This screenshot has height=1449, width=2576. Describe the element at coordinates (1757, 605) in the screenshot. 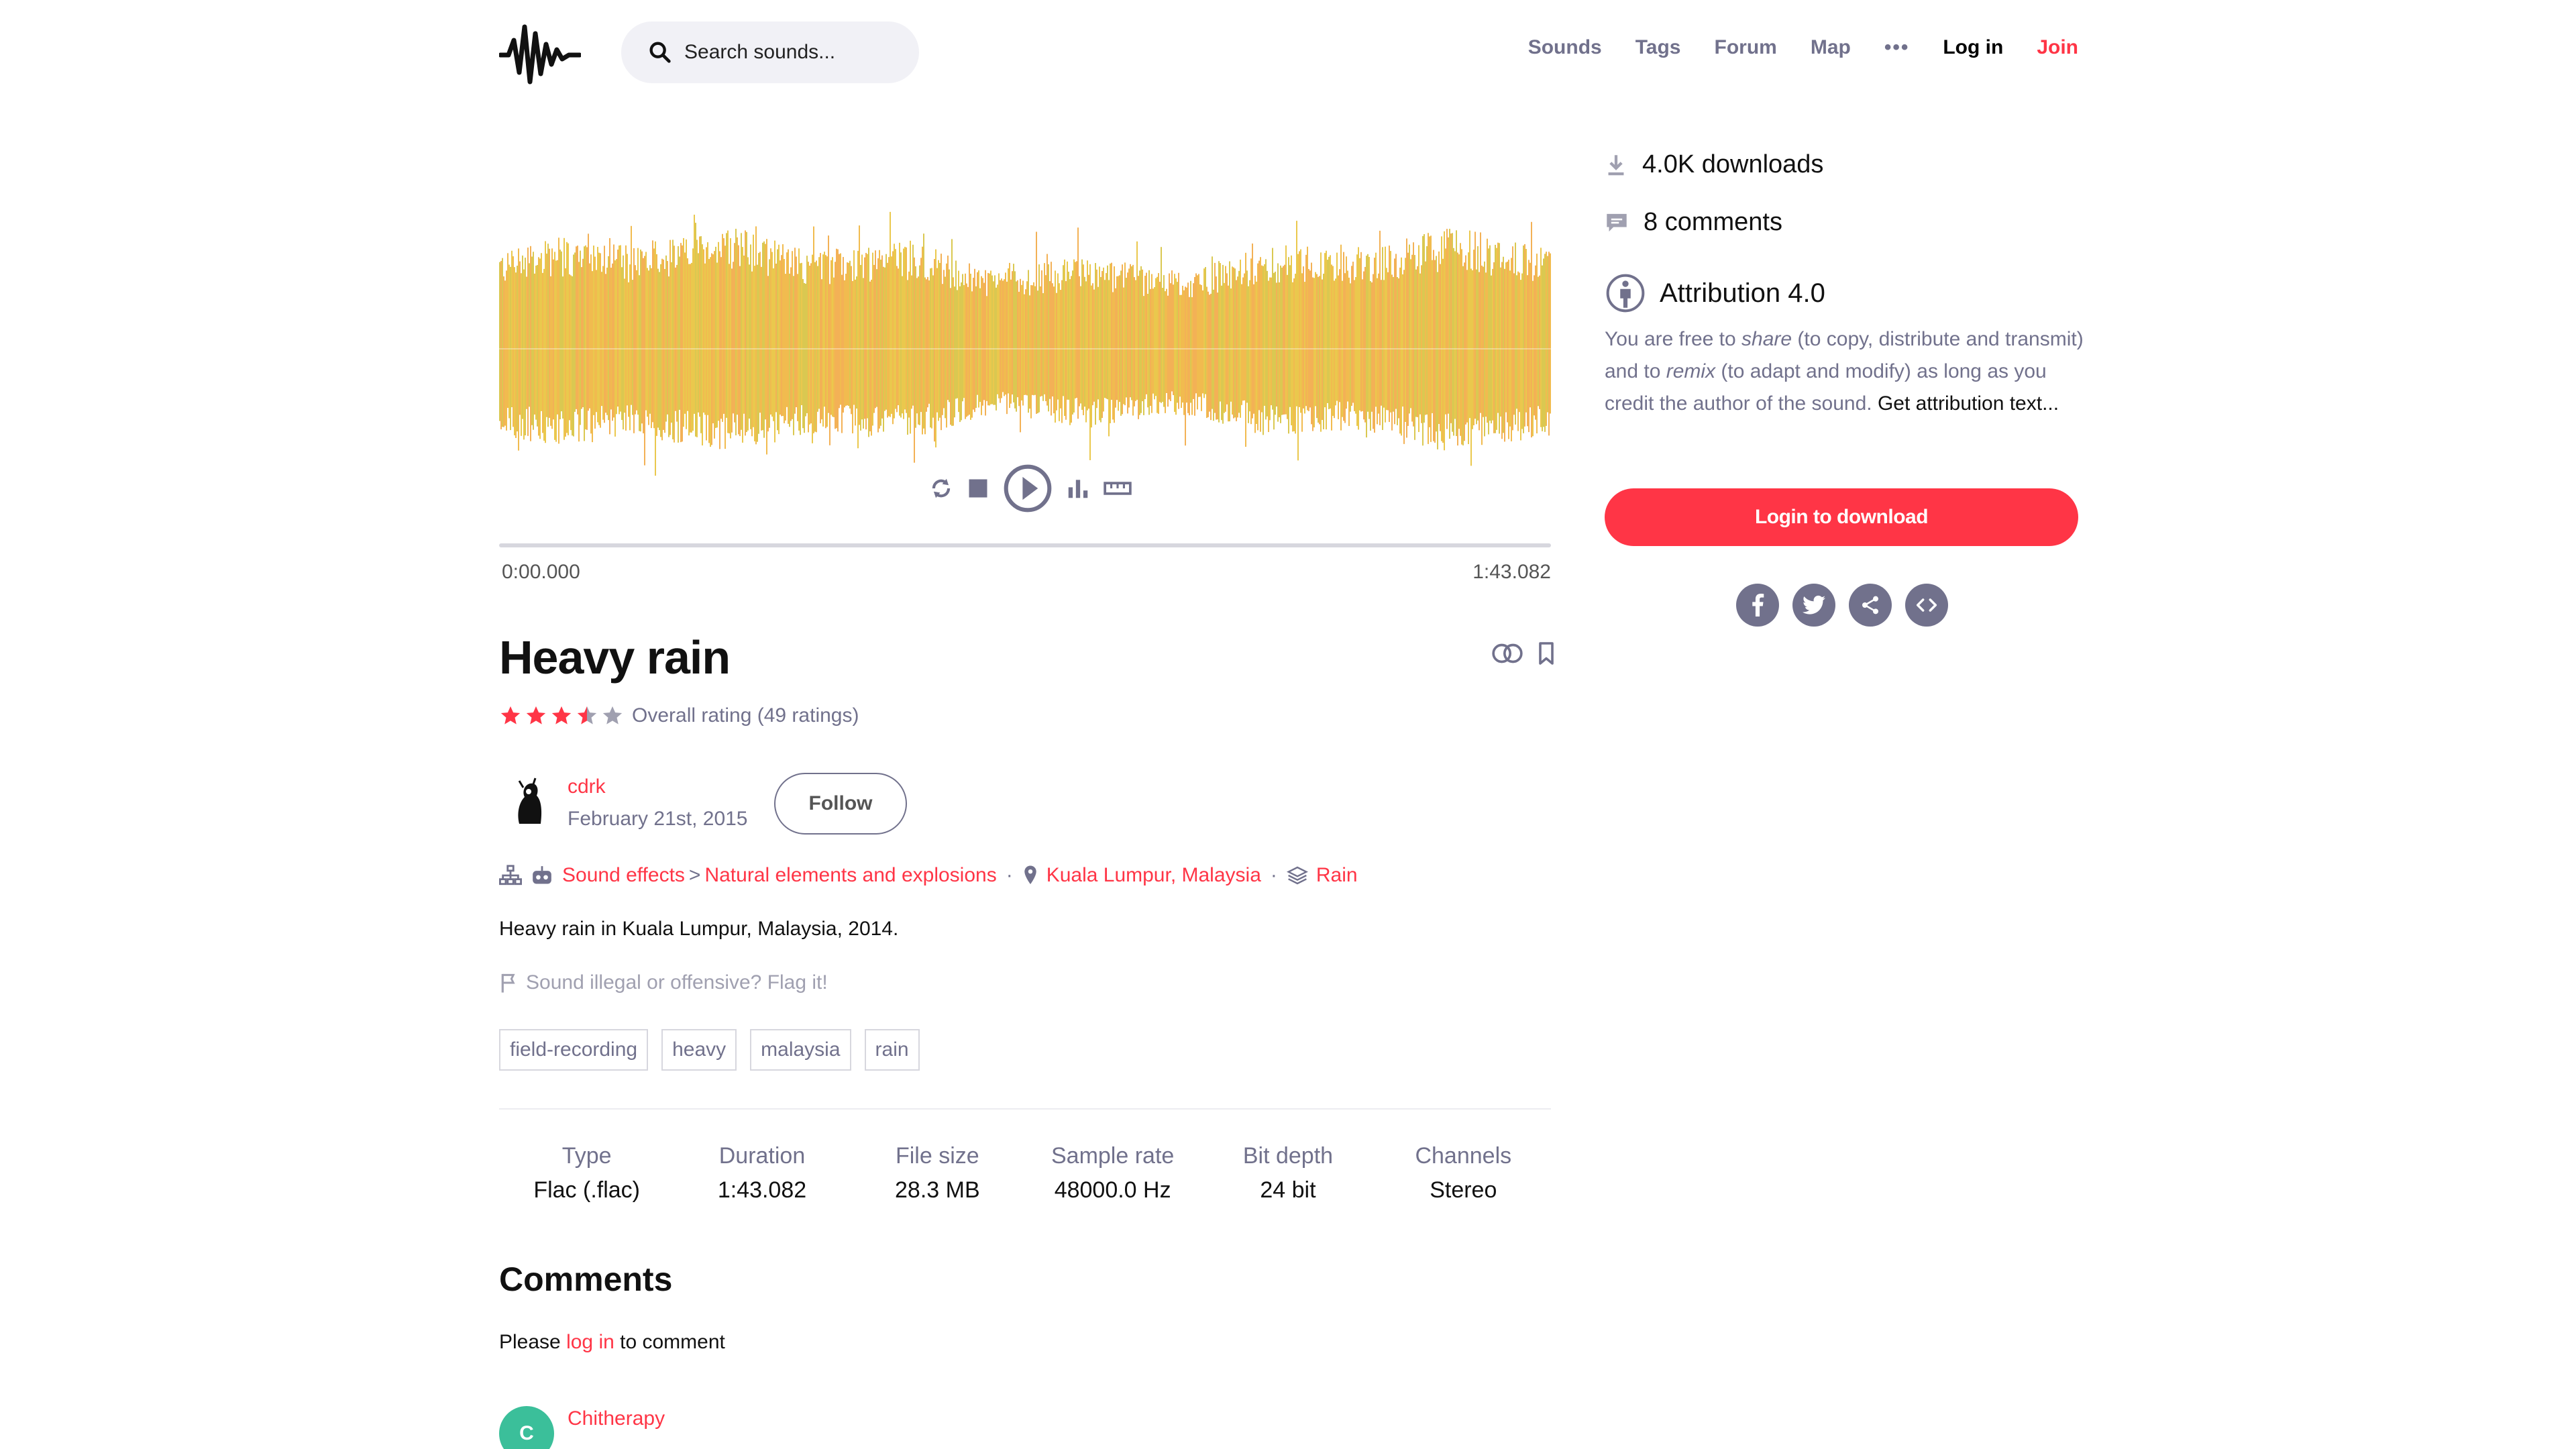

I see `facebook-share-icon` at that location.